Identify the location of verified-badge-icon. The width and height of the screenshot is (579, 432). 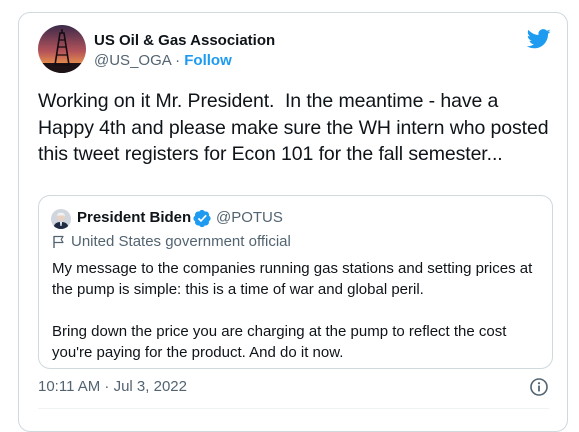
(202, 218).